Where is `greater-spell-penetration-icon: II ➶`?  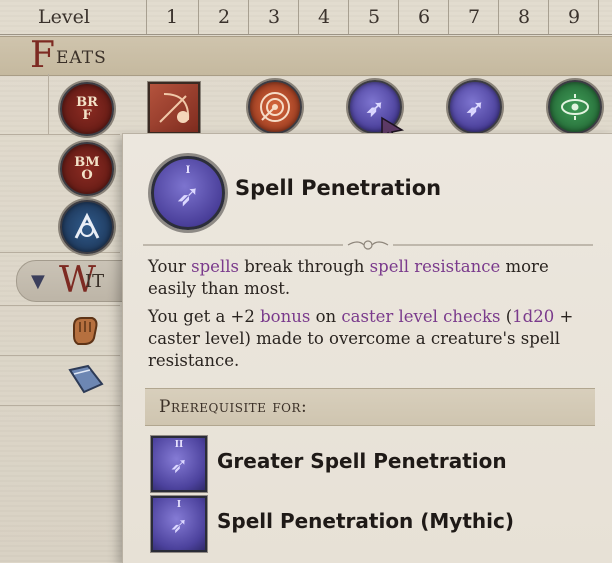 greater-spell-penetration-icon: II ➶ is located at coordinates (179, 464).